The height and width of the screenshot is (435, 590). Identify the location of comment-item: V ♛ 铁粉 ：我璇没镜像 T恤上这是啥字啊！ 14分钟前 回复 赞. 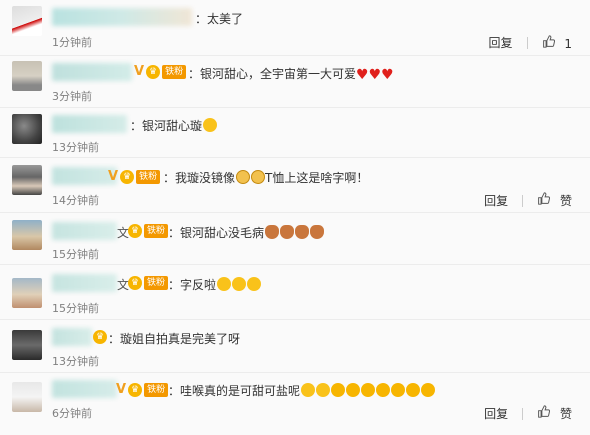
(295, 185).